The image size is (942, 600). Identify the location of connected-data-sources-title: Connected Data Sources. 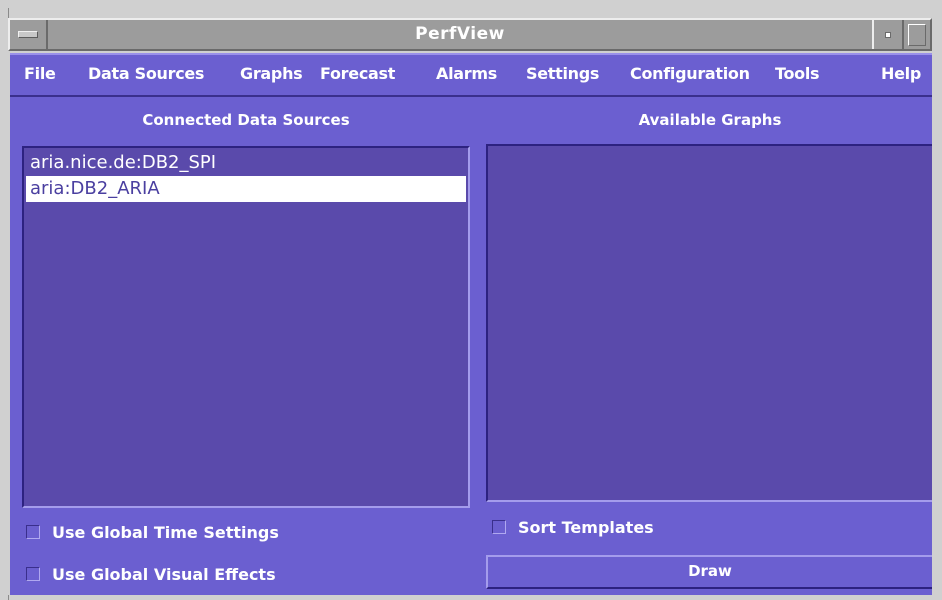
(246, 120).